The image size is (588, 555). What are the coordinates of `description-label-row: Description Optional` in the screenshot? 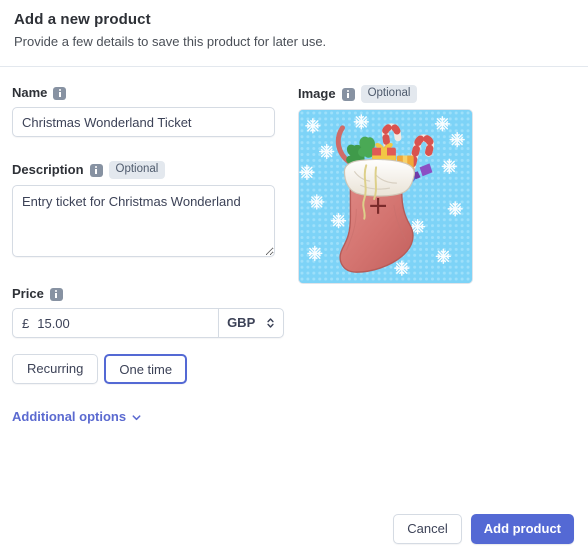 It's located at (146, 170).